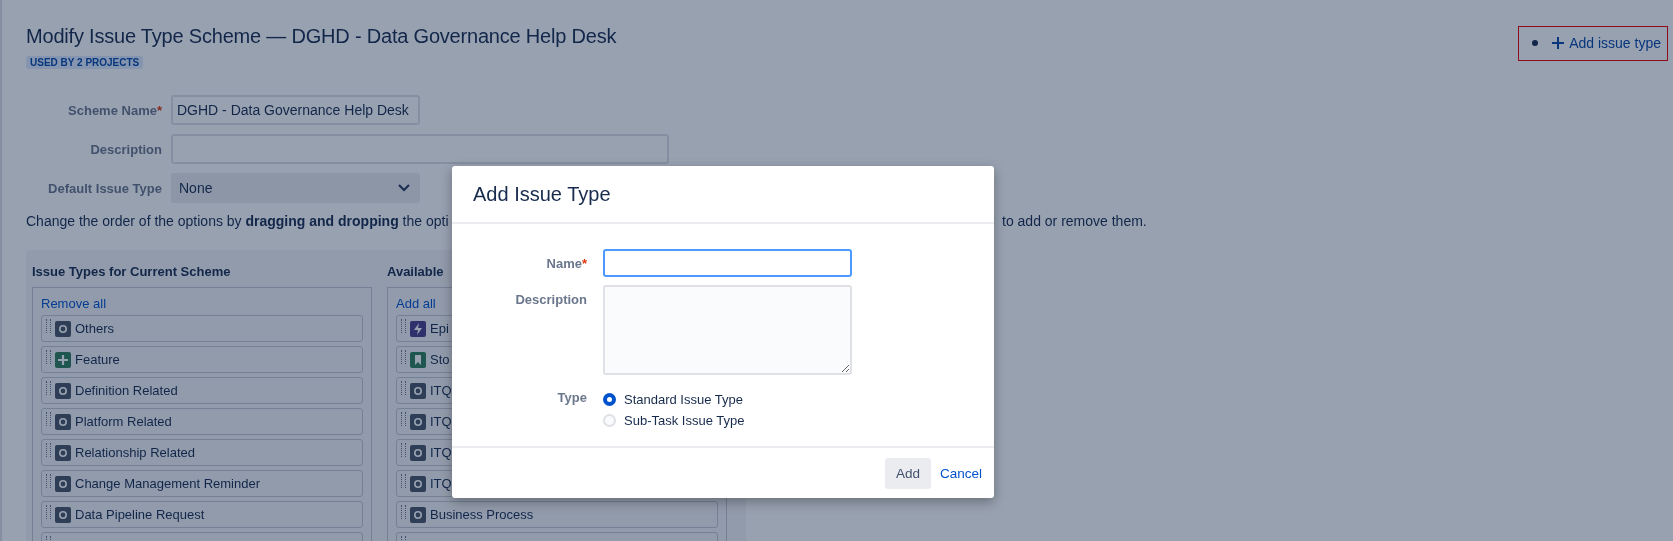 The width and height of the screenshot is (1673, 541). I want to click on issue-type-item: Data Pipeline Request, so click(202, 514).